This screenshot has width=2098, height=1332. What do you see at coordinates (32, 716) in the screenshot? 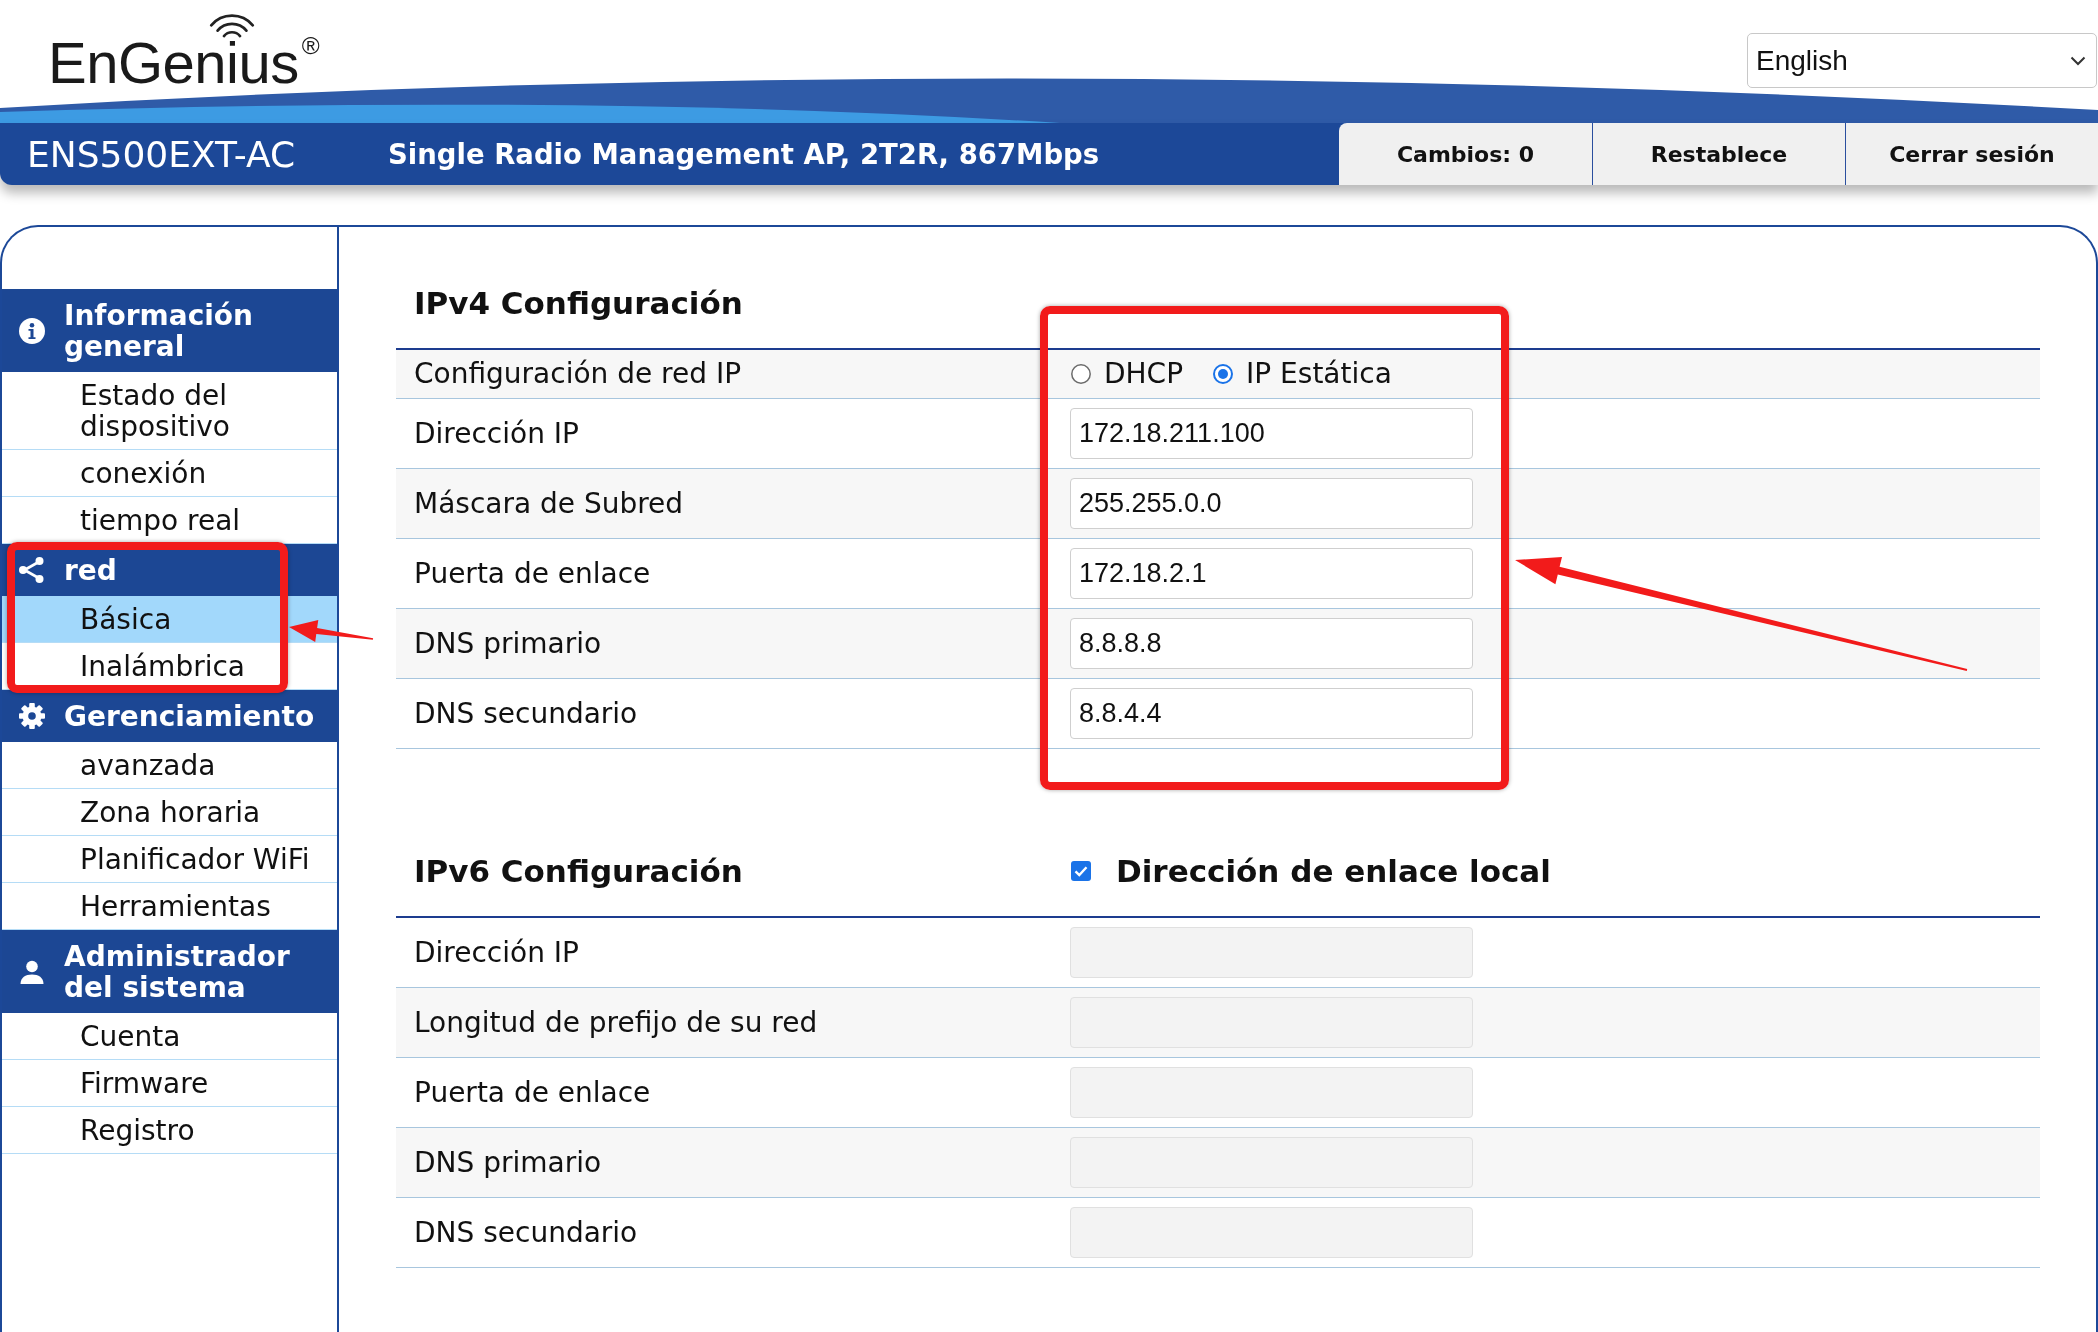
I see `settings-icon` at bounding box center [32, 716].